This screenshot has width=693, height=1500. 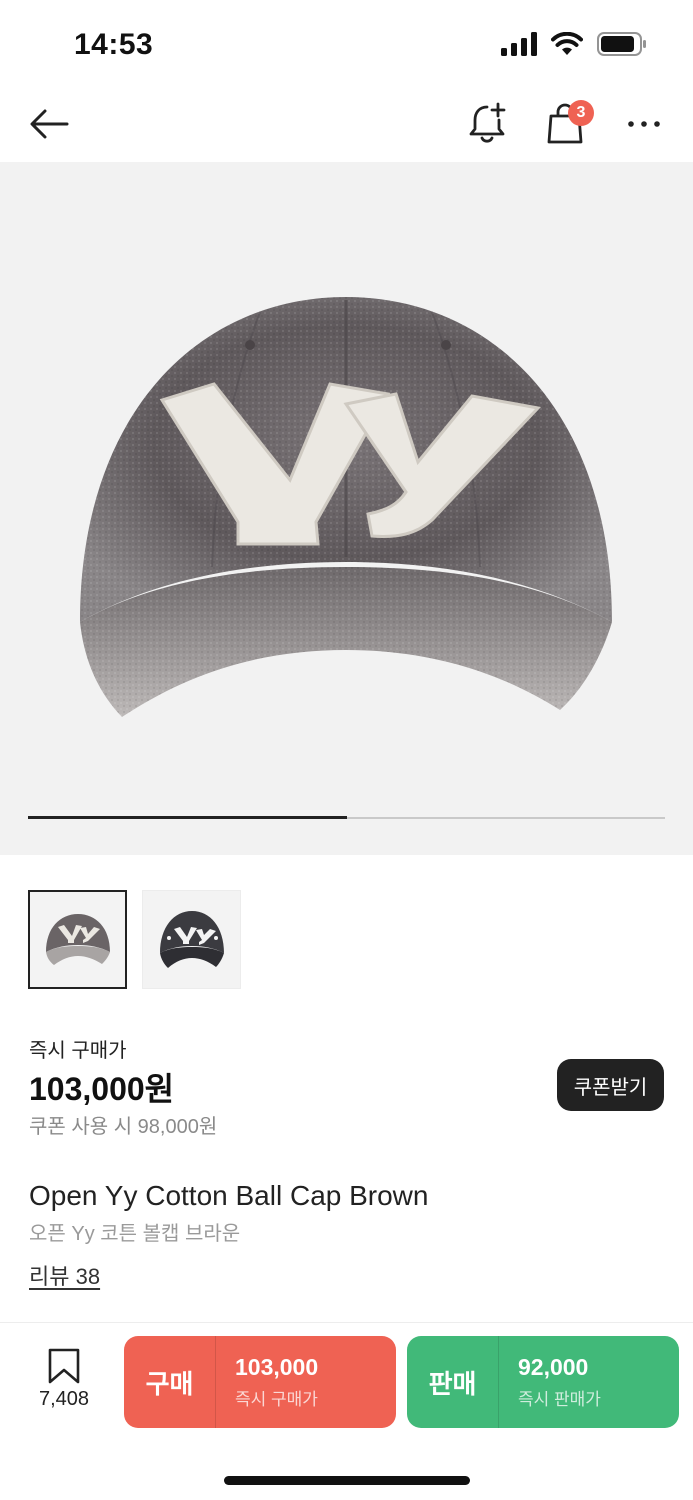 What do you see at coordinates (550, 1382) in the screenshot?
I see `sell-info: 92,000 즉시 판매가` at bounding box center [550, 1382].